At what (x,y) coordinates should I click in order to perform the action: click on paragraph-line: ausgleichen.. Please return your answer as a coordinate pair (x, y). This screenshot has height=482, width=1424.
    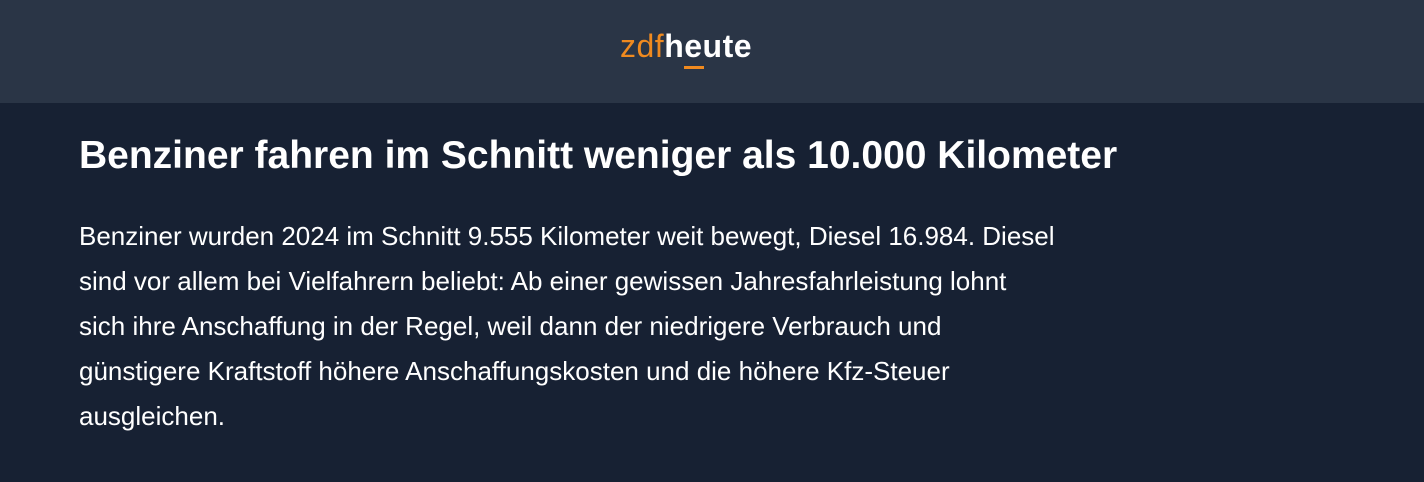
    Looking at the image, I should click on (152, 416).